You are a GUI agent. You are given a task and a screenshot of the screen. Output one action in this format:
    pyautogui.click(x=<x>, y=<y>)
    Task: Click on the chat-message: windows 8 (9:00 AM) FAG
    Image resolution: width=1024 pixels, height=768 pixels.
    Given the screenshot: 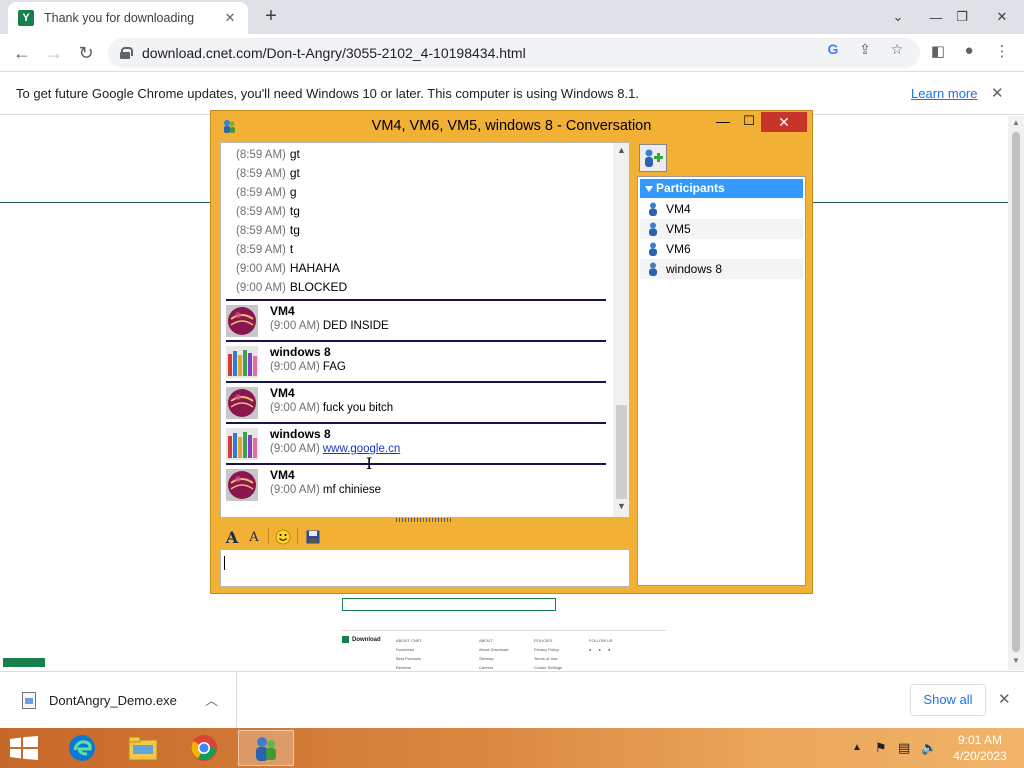 What is the action you would take?
    pyautogui.click(x=416, y=361)
    